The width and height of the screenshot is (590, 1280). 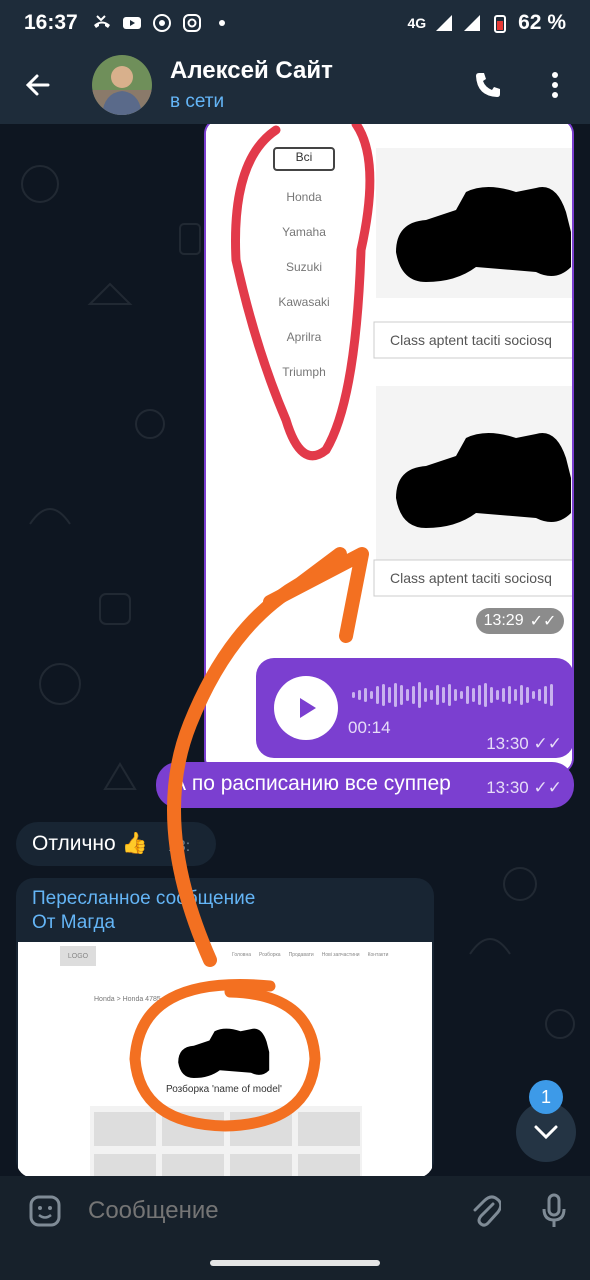 What do you see at coordinates (542, 22) in the screenshot?
I see `battery-level: 62 %` at bounding box center [542, 22].